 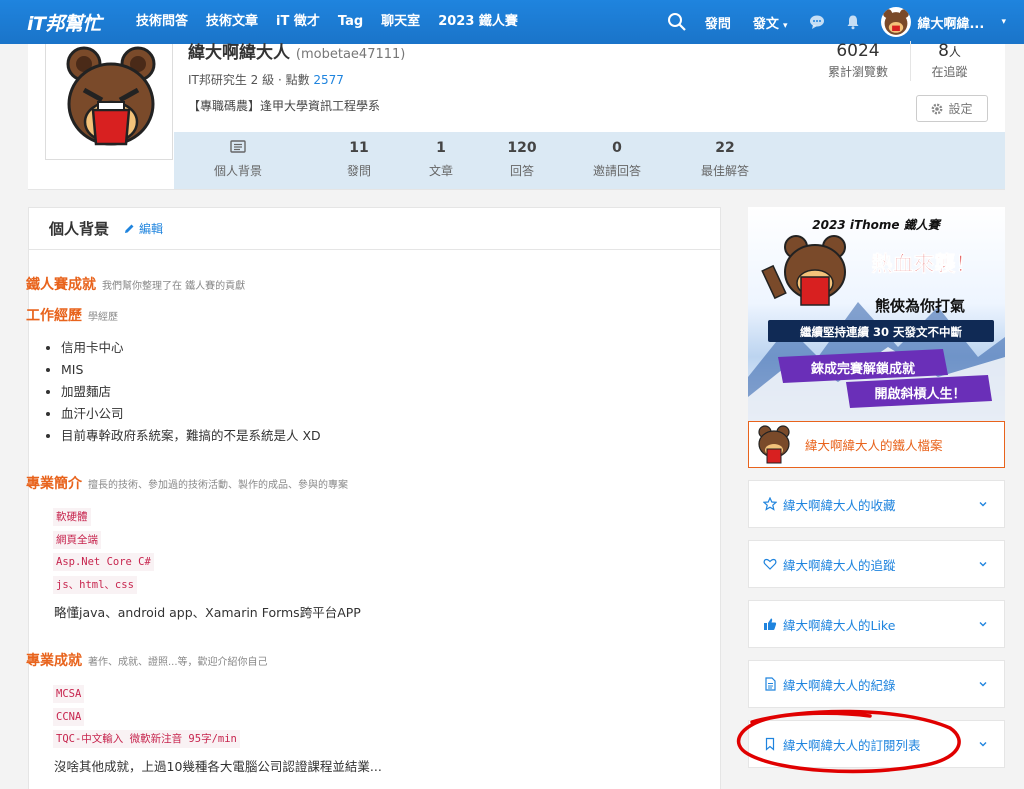 What do you see at coordinates (237, 171) in the screenshot?
I see `stat-label: 個人背景` at bounding box center [237, 171].